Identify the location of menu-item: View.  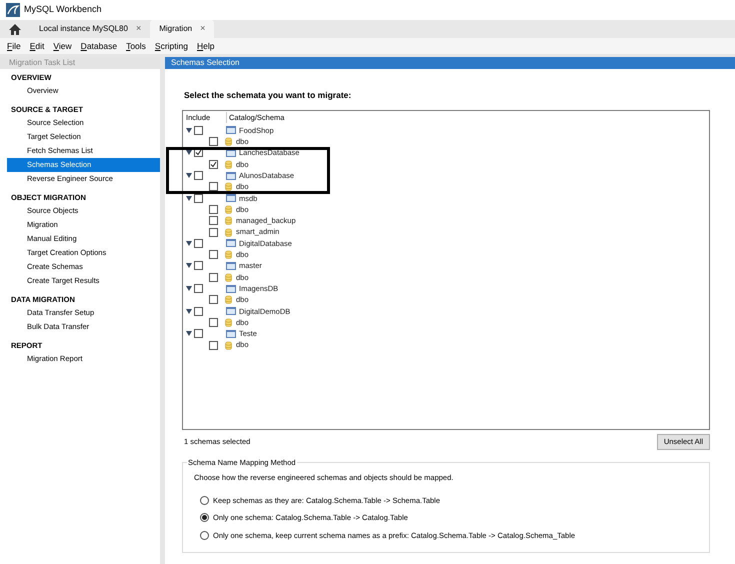
(62, 46).